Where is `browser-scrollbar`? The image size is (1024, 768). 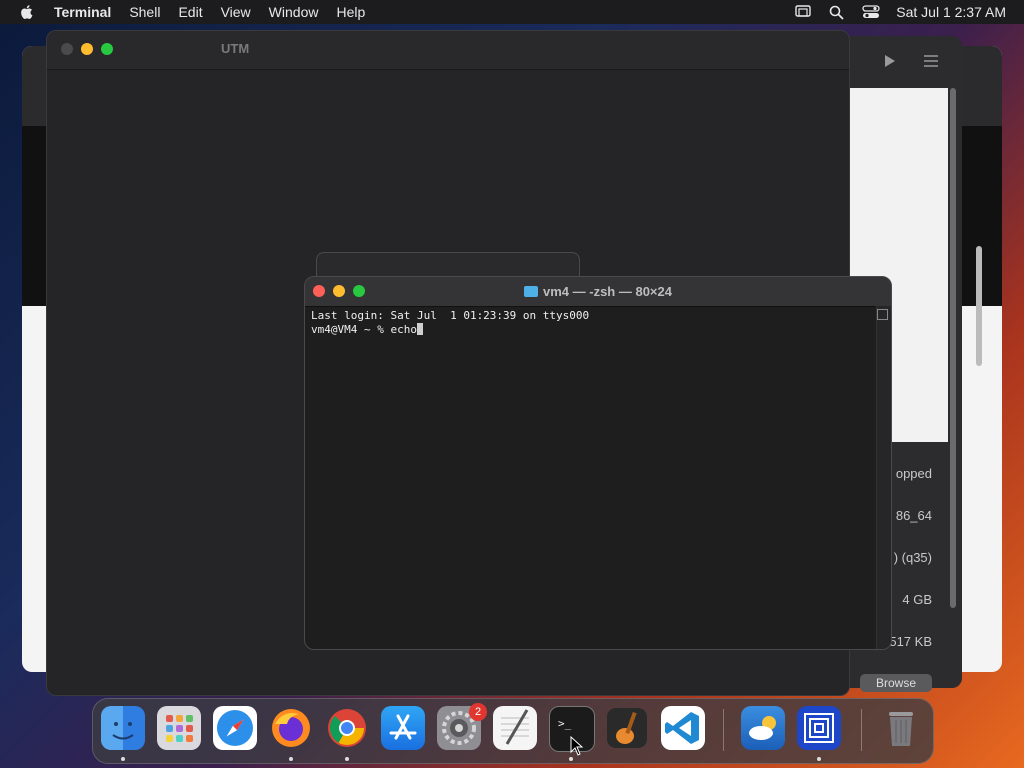 browser-scrollbar is located at coordinates (979, 306).